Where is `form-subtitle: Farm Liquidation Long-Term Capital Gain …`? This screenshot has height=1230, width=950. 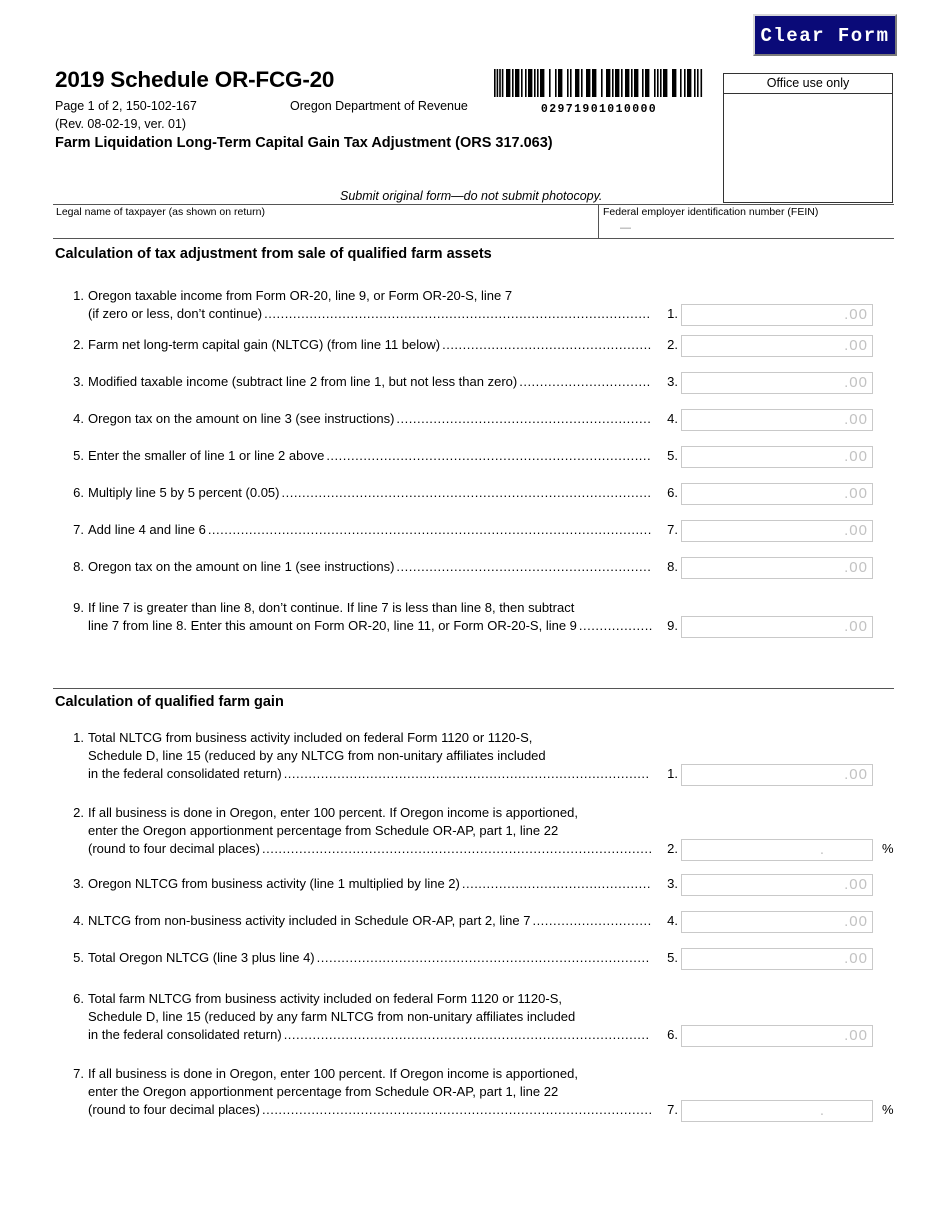
form-subtitle: Farm Liquidation Long-Term Capital Gain … is located at coordinates (304, 143).